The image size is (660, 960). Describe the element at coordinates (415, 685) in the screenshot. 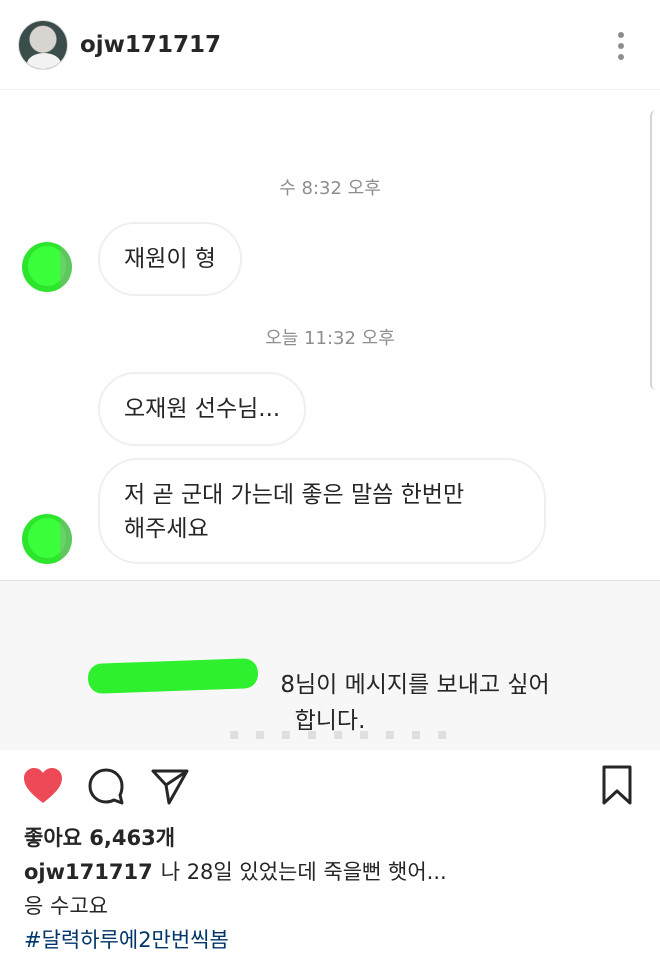

I see `request-text-line: 8님이 메시지를 보내고 싶어` at that location.